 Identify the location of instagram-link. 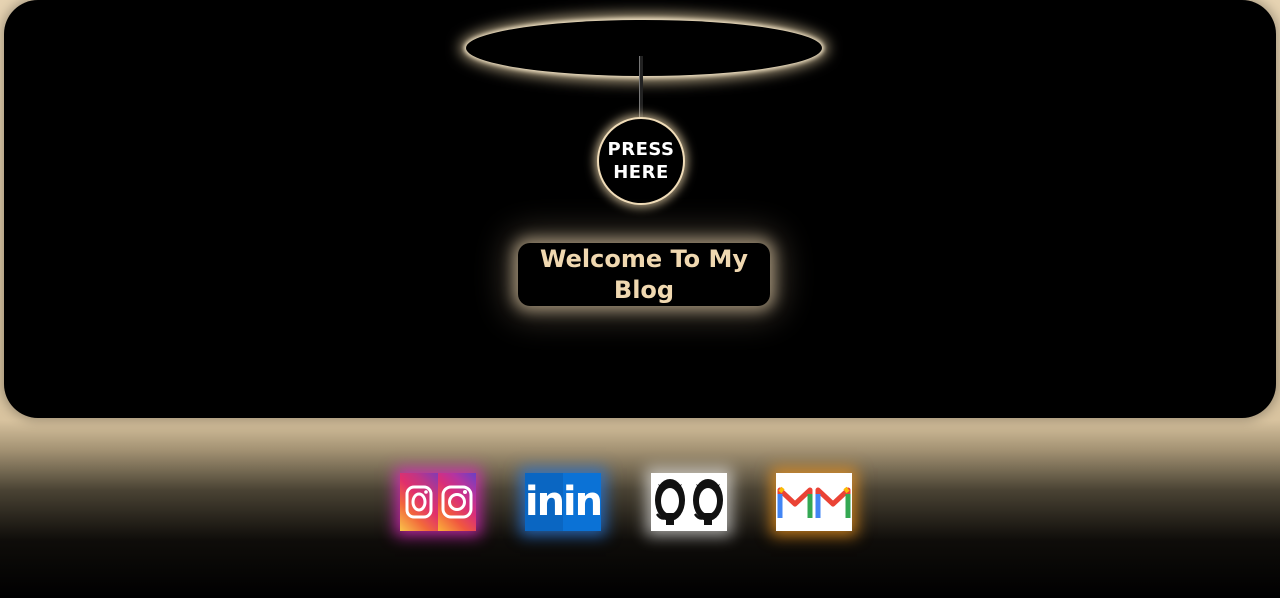
(438, 502).